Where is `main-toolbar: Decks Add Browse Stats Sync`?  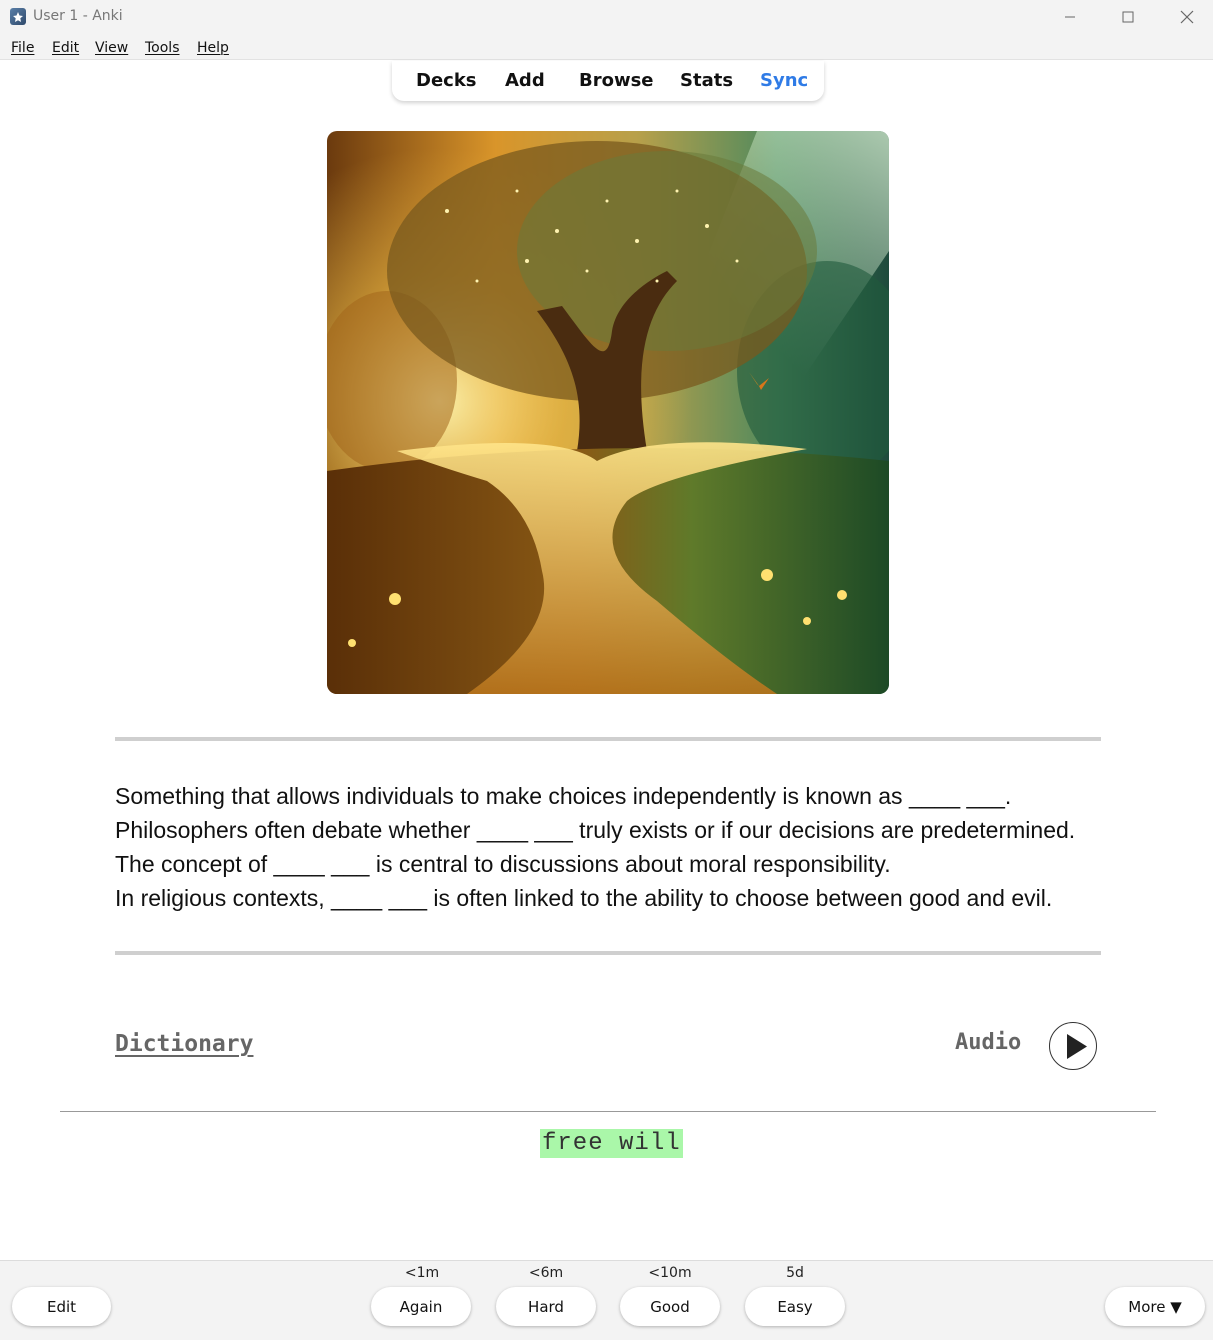
main-toolbar: Decks Add Browse Stats Sync is located at coordinates (608, 81).